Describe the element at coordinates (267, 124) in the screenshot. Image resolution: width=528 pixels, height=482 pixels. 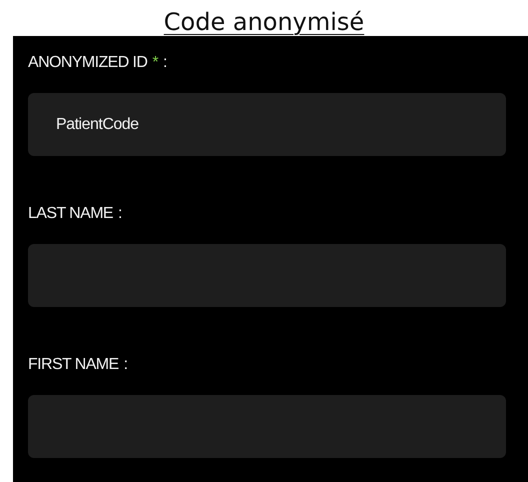
I see `input-field: PatientCode` at that location.